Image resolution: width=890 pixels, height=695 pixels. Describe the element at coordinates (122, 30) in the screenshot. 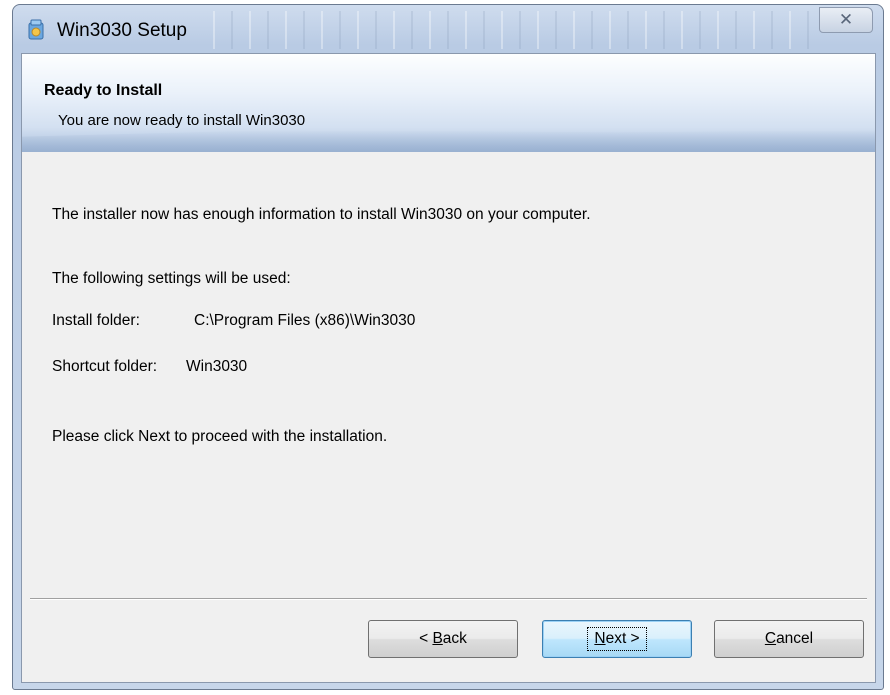

I see `window-title: Win3030 Setup` at that location.